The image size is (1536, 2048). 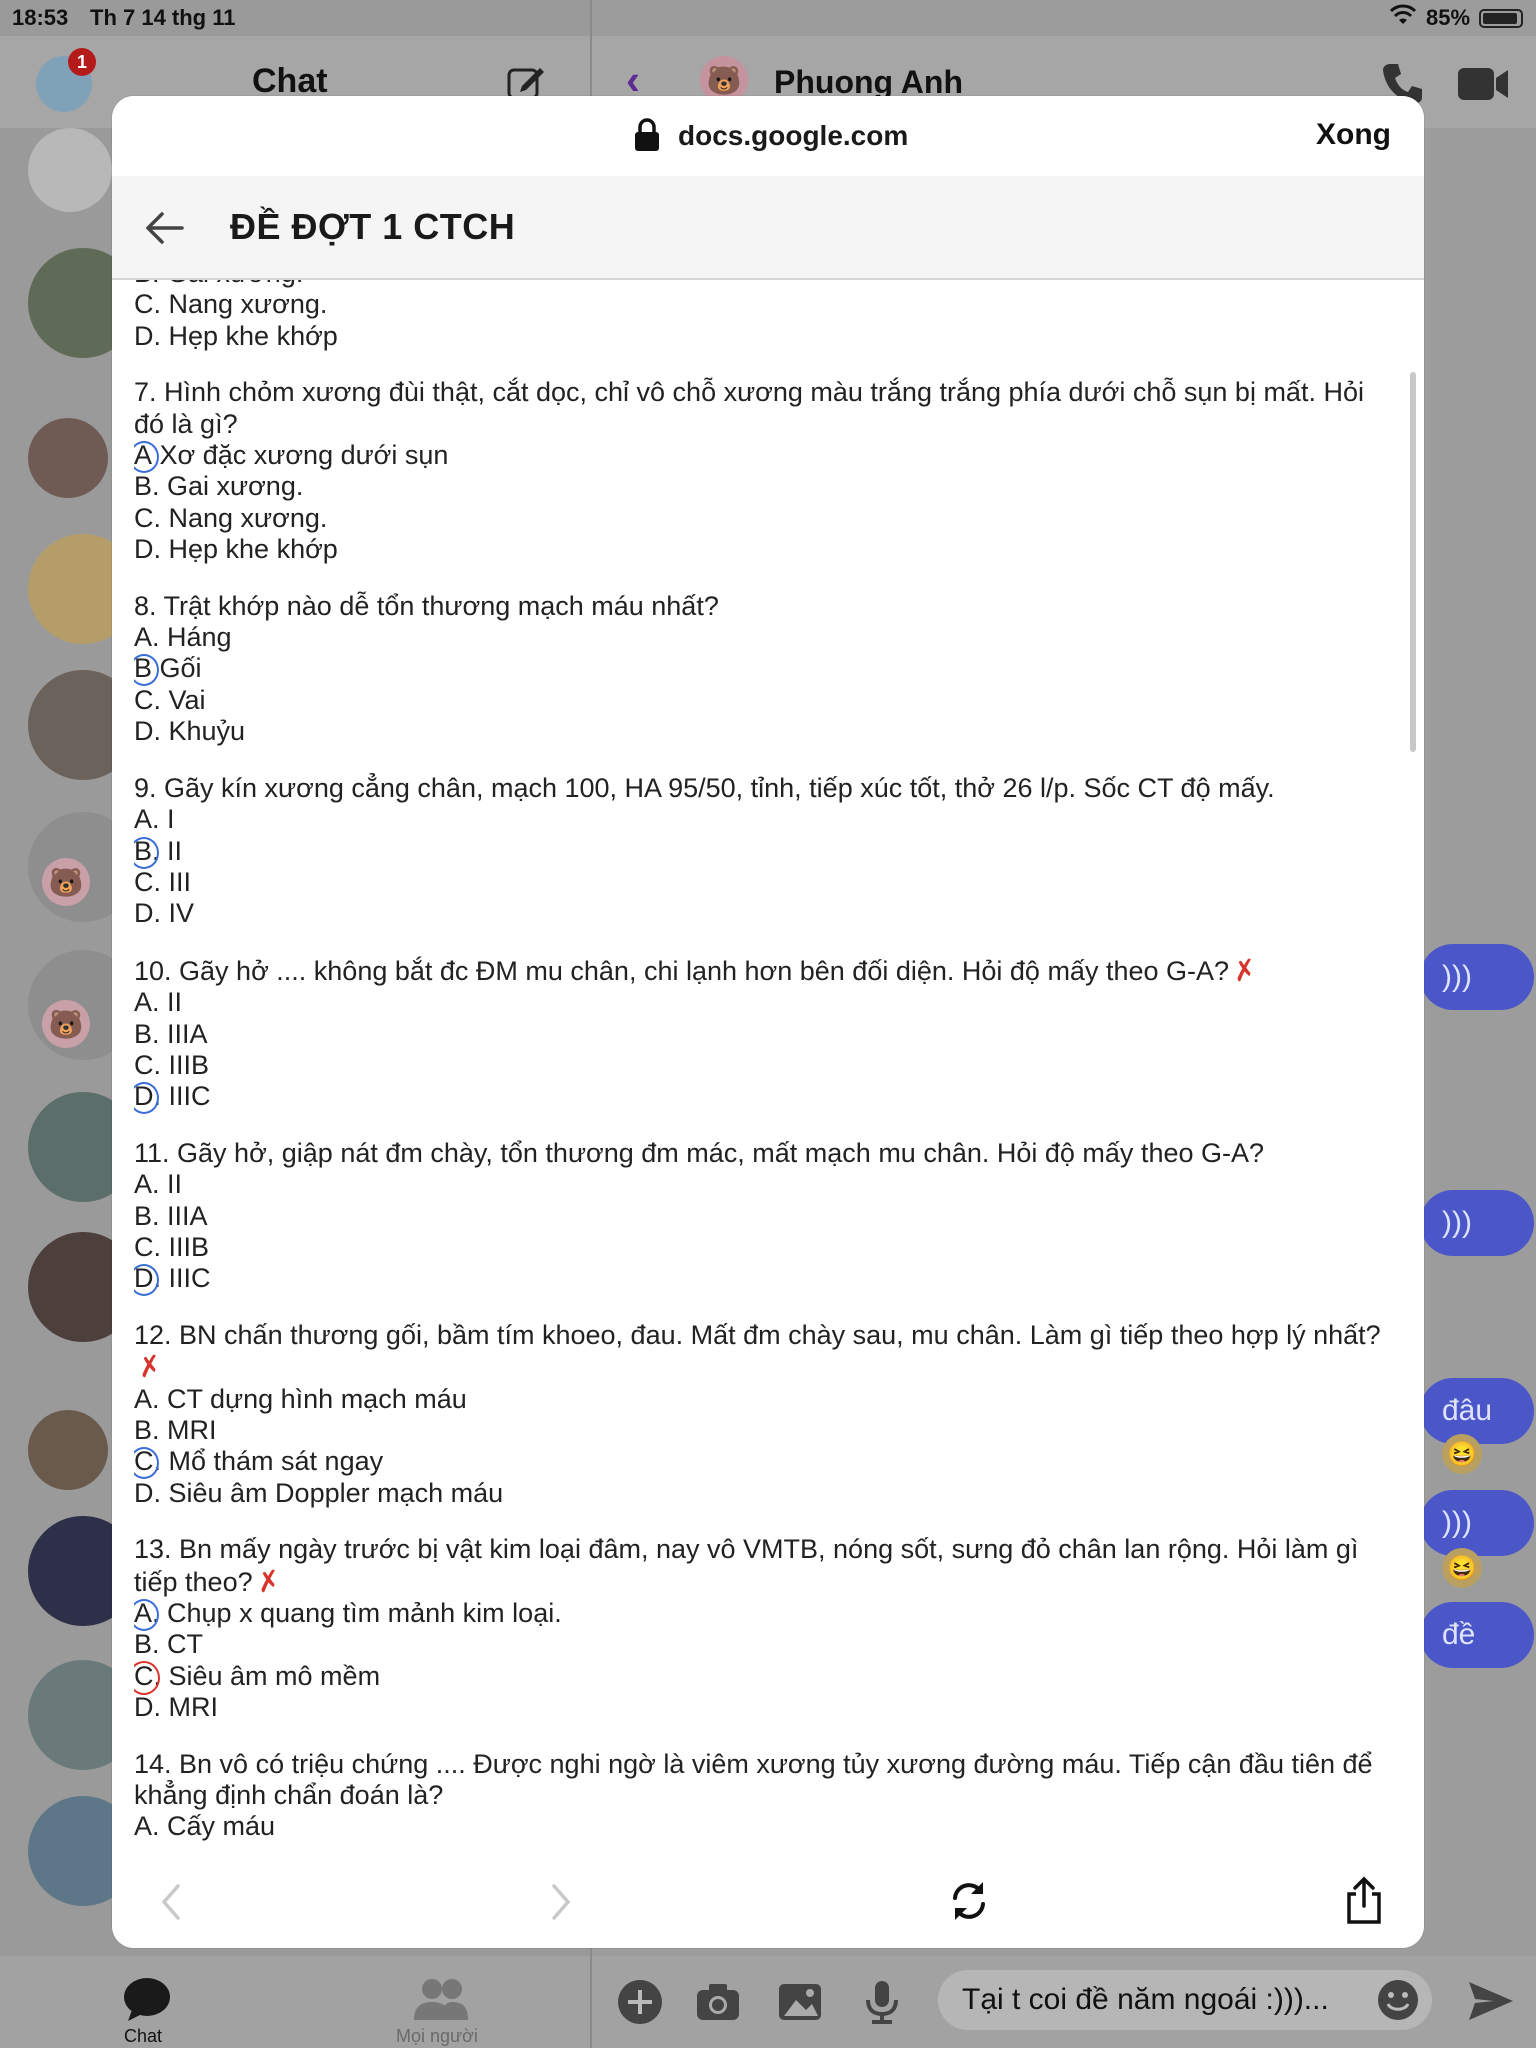 What do you see at coordinates (969, 1901) in the screenshot?
I see `reload-icon` at bounding box center [969, 1901].